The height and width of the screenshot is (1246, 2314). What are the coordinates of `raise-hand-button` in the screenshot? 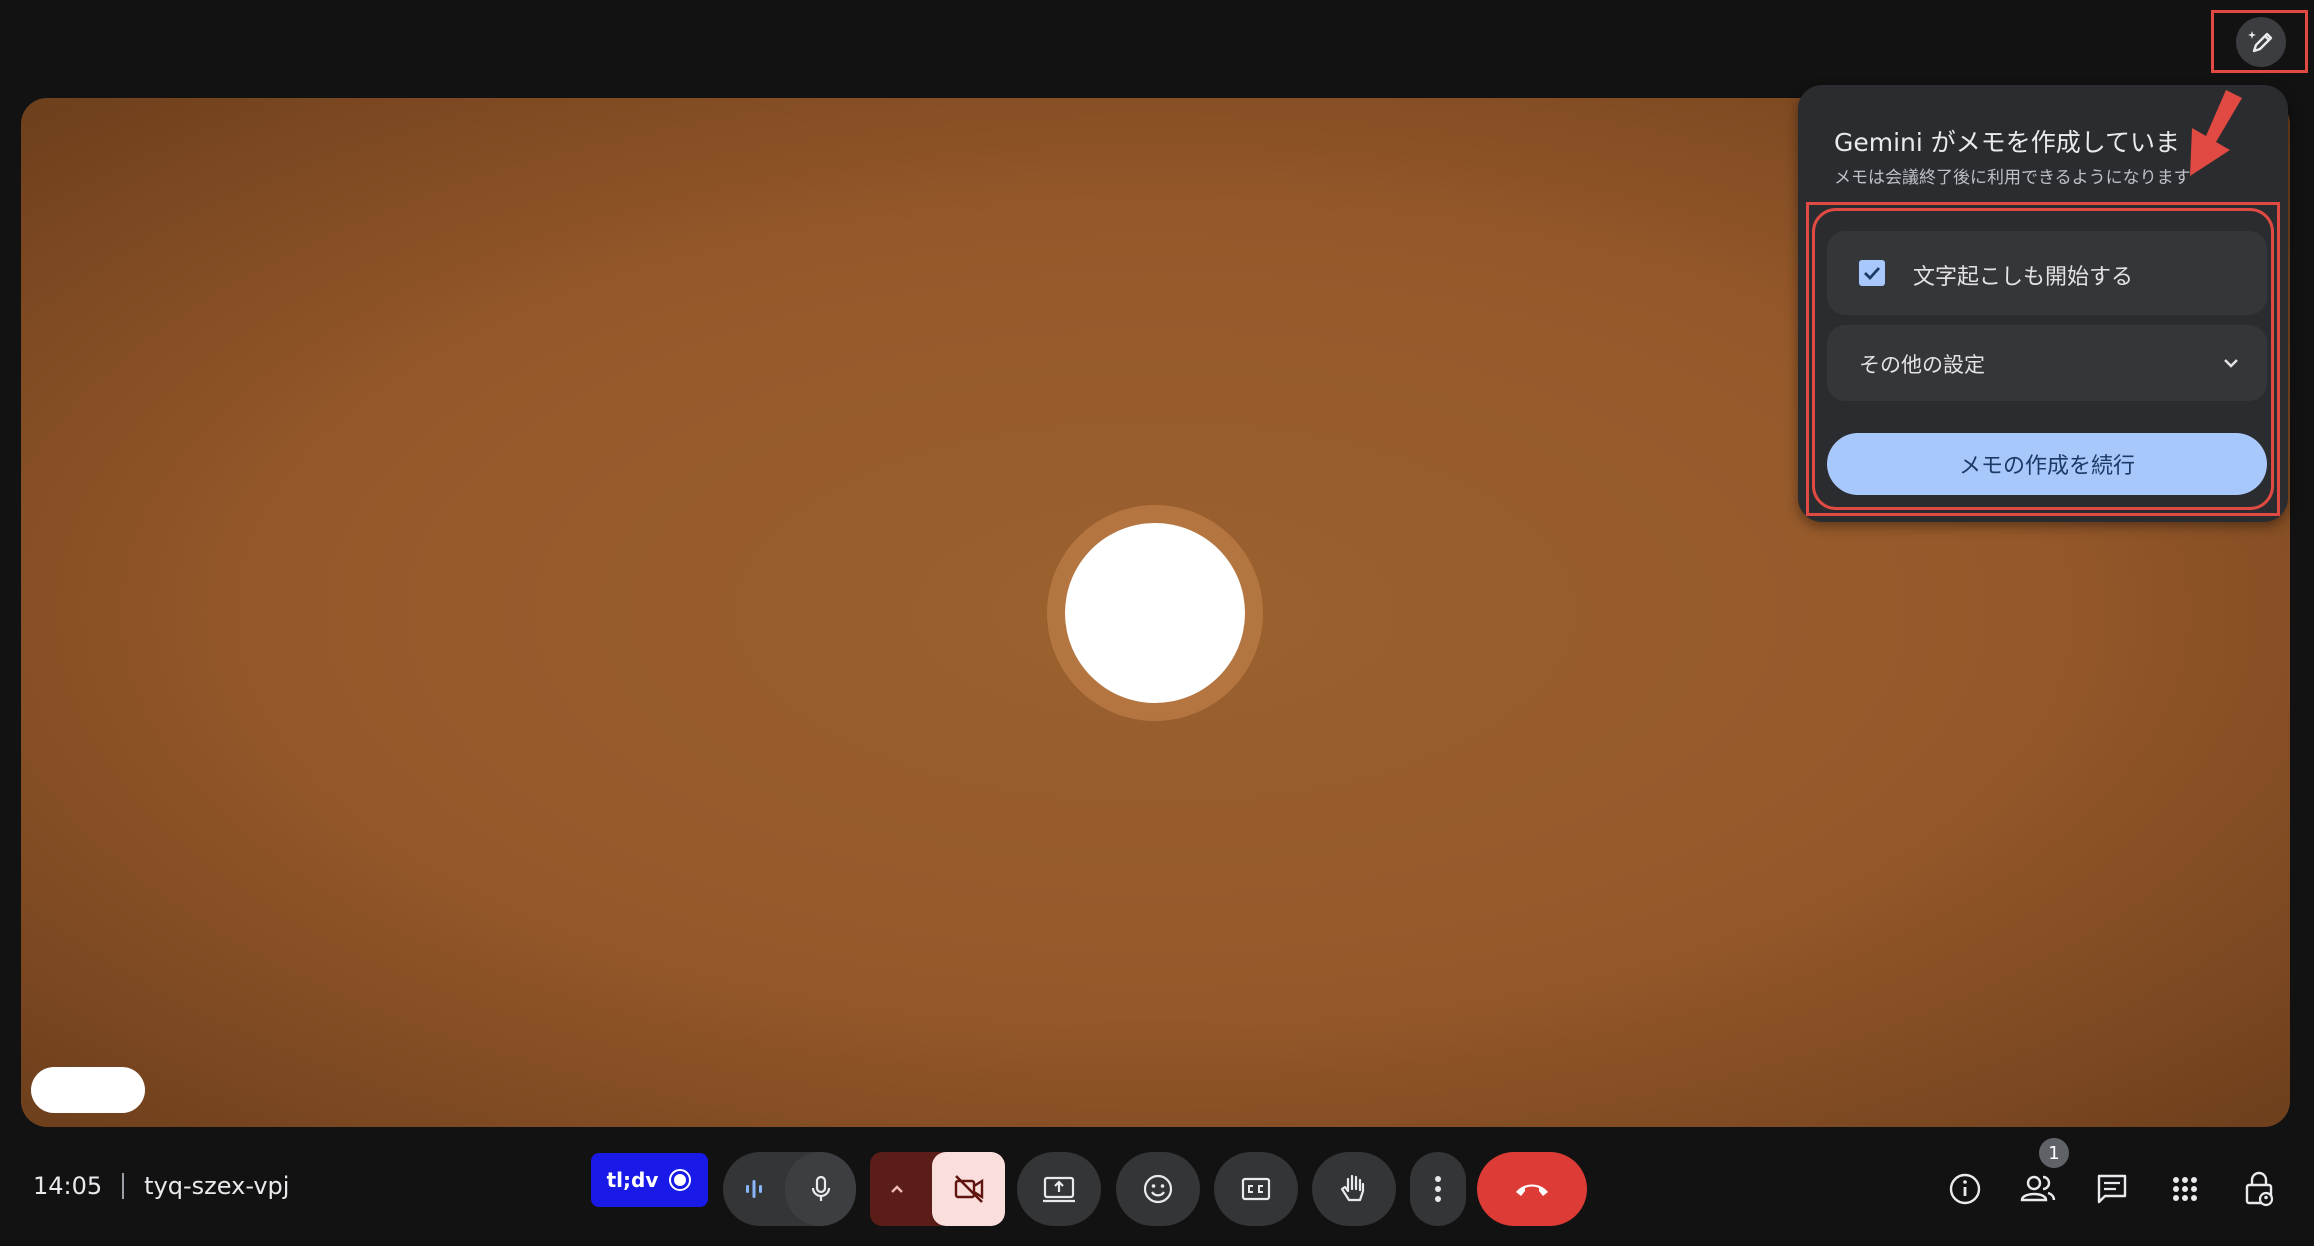 It's located at (1354, 1189).